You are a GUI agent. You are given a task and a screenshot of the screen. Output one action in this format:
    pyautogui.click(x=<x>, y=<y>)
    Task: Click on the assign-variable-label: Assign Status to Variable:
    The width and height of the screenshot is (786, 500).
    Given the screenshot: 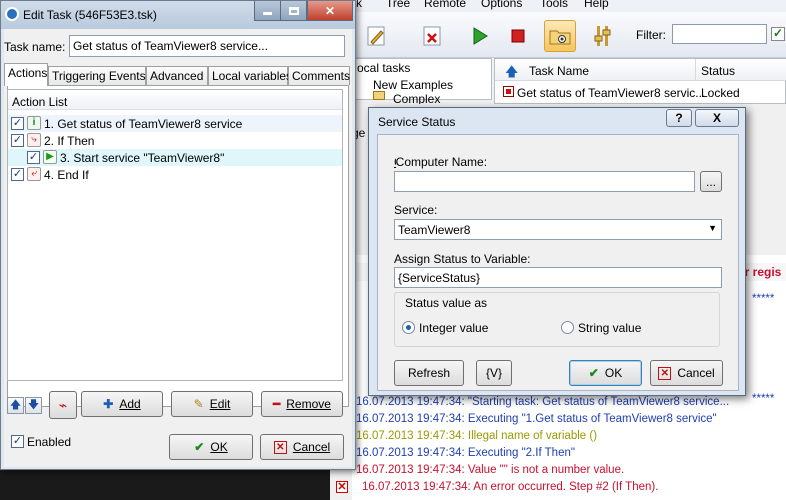 What is the action you would take?
    pyautogui.click(x=462, y=259)
    